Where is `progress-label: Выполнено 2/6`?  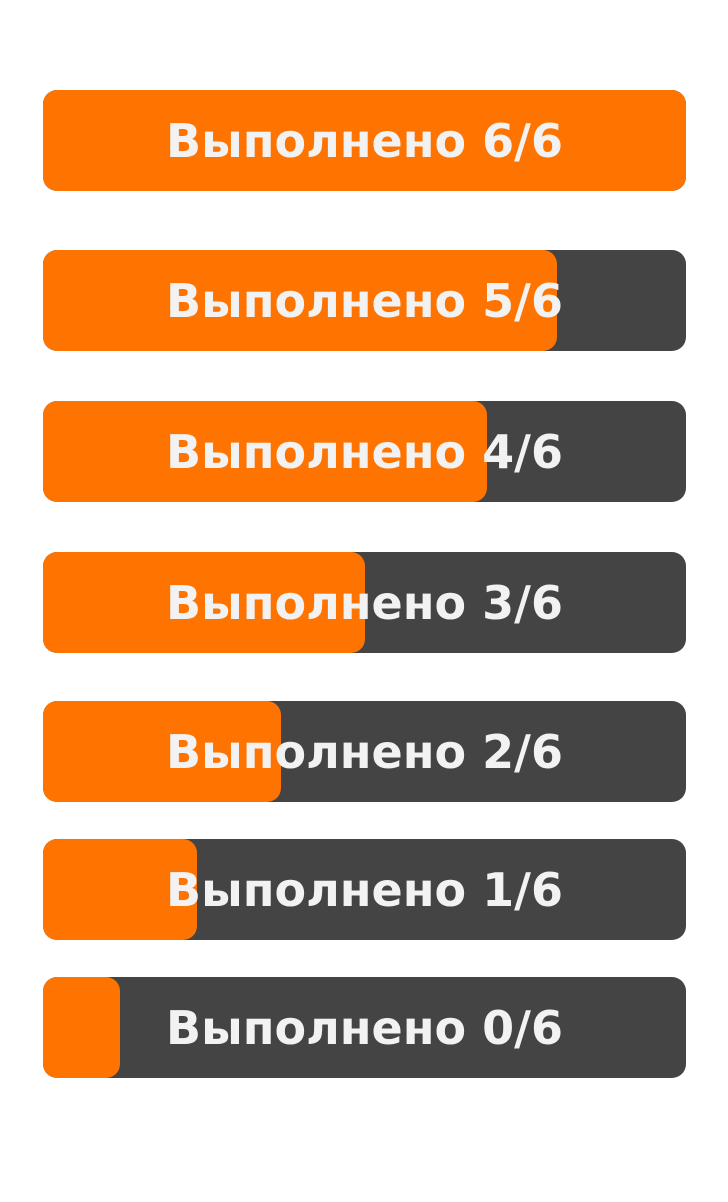 progress-label: Выполнено 2/6 is located at coordinates (364, 751).